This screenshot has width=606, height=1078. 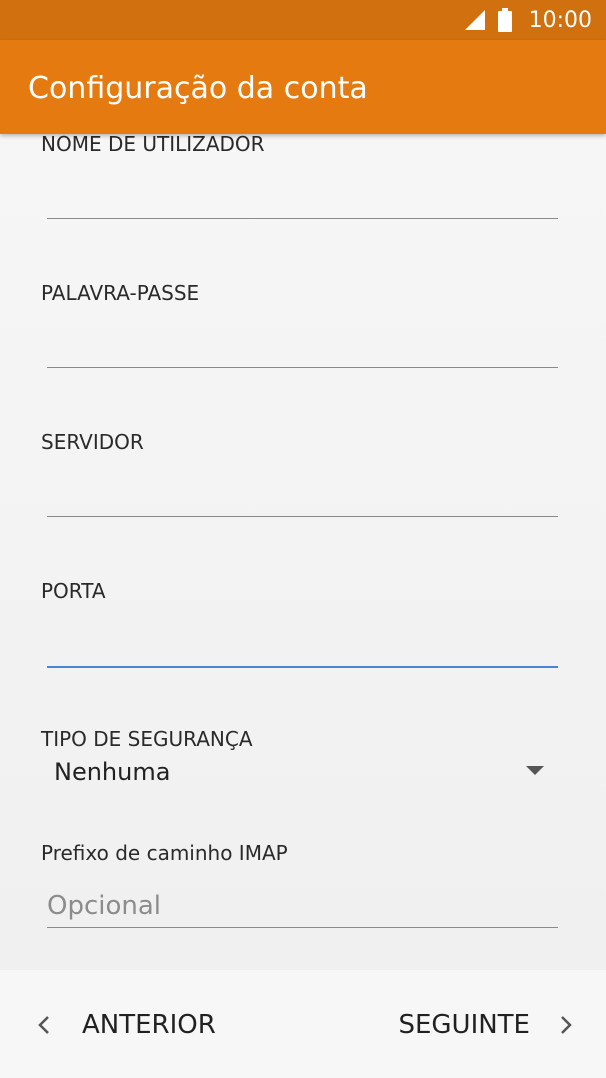 I want to click on back-button: ANTERIOR, so click(x=127, y=1025).